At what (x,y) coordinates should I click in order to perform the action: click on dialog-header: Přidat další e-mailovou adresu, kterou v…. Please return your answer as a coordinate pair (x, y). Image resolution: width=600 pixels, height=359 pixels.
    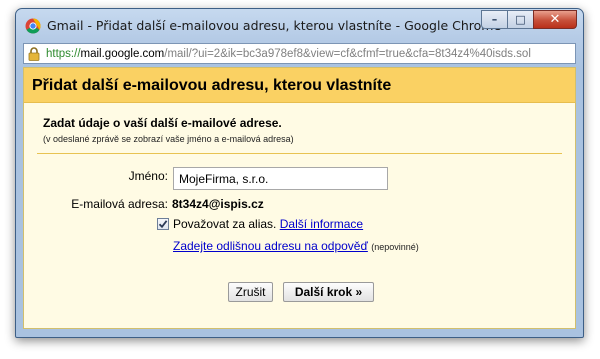
    Looking at the image, I should click on (299, 85).